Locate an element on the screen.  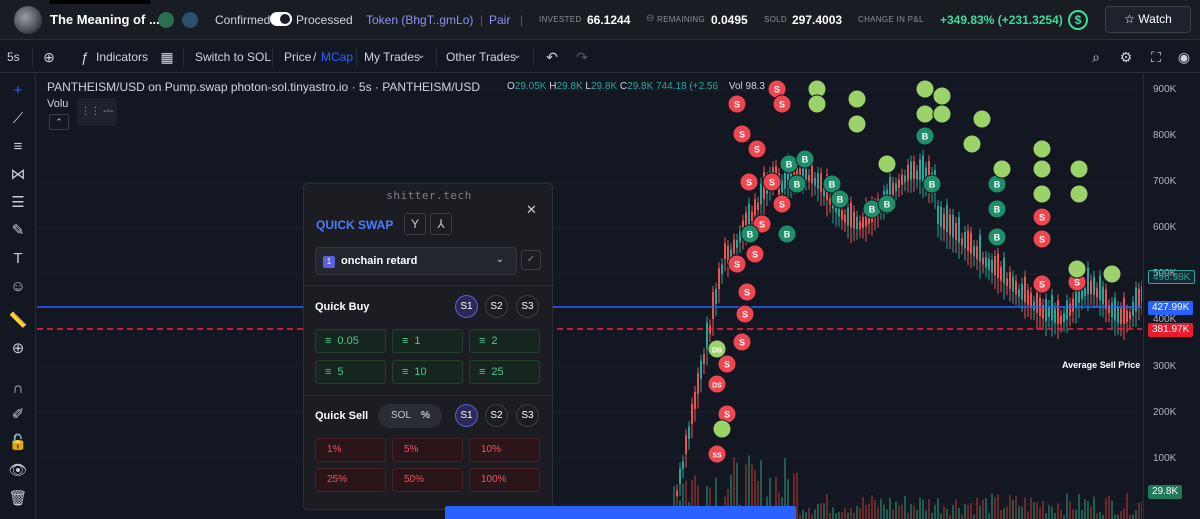
divider is located at coordinates (356, 57).